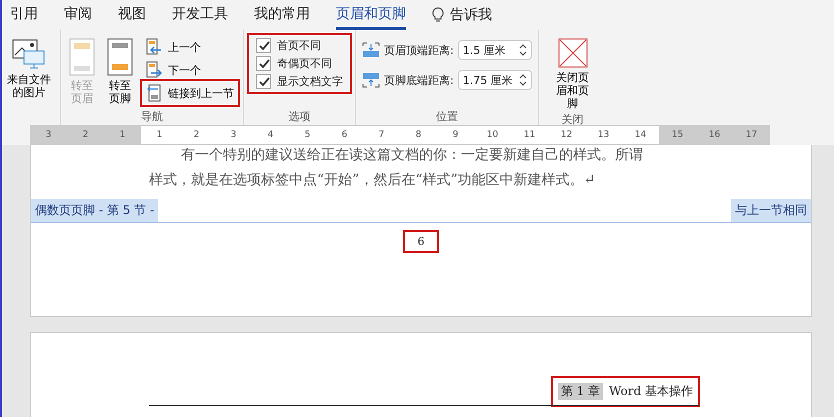 The image size is (834, 417). I want to click on checkbox-label: 奇偶页不同, so click(304, 63).